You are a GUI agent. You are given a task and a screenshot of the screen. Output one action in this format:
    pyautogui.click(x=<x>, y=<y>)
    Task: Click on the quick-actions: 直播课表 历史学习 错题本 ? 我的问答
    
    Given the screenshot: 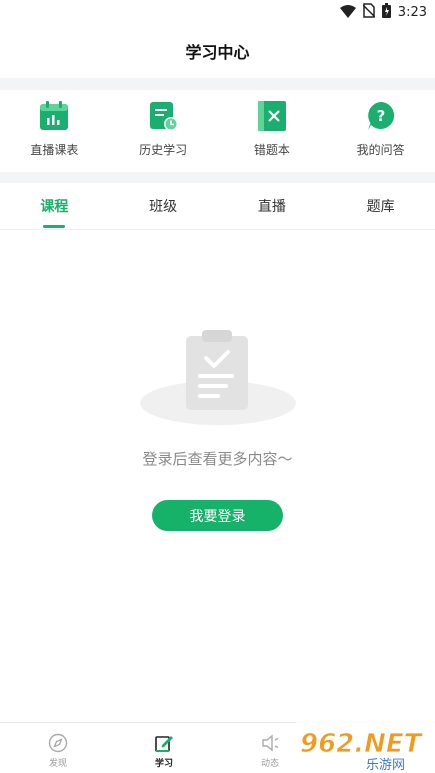 What is the action you would take?
    pyautogui.click(x=217, y=131)
    